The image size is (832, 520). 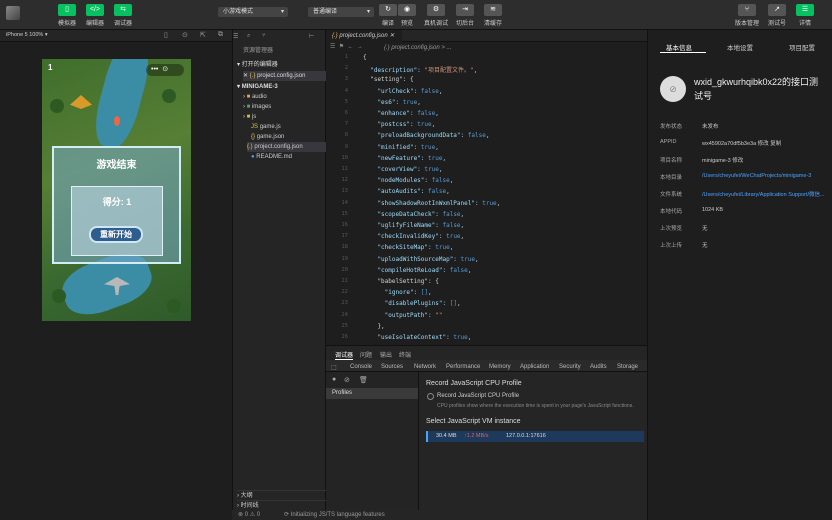 I want to click on active-tab-underline, so click(x=683, y=52).